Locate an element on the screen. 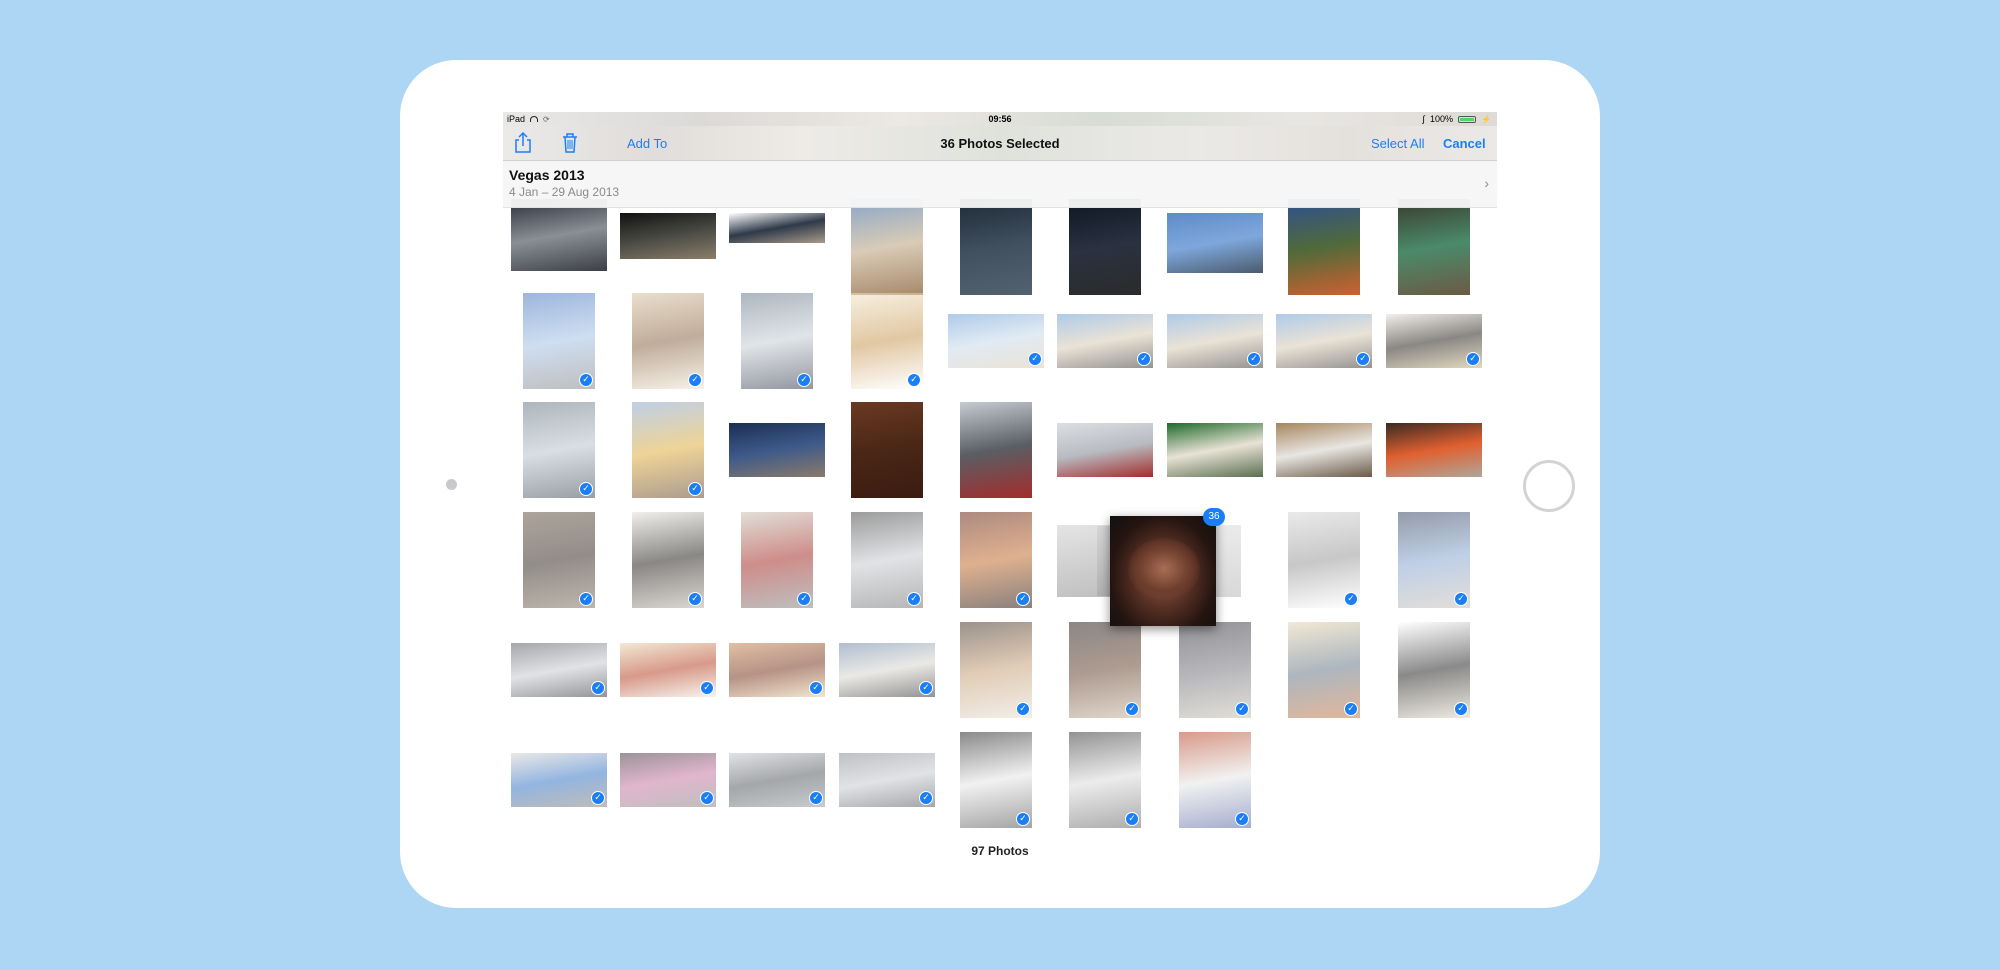 The width and height of the screenshot is (2000, 970). status-time: 09:56 is located at coordinates (1000, 119).